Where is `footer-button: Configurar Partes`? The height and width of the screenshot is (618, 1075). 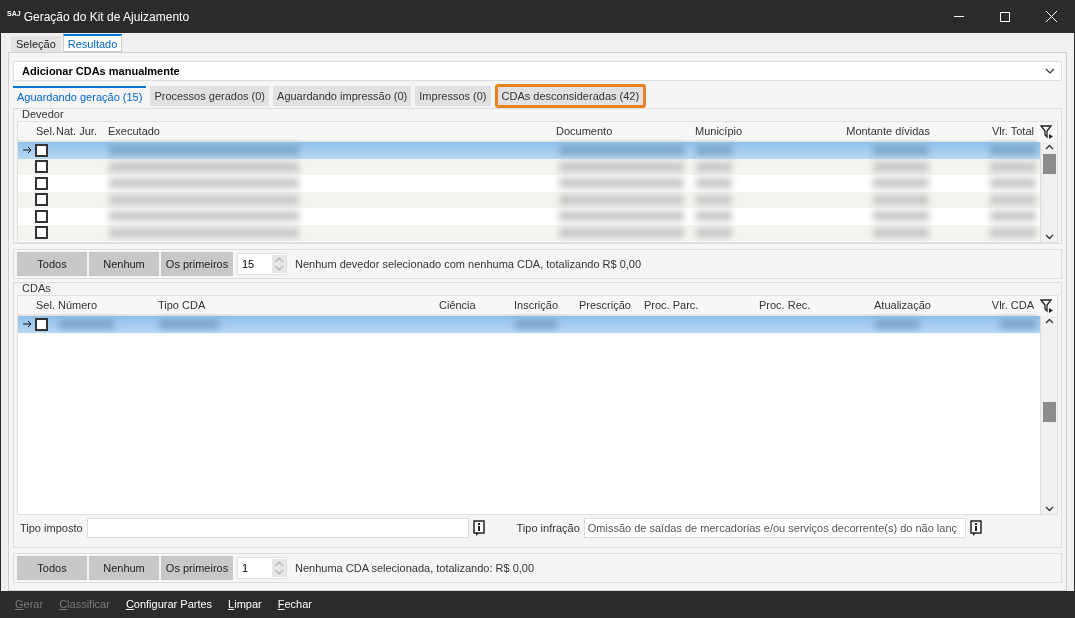 footer-button: Configurar Partes is located at coordinates (169, 604).